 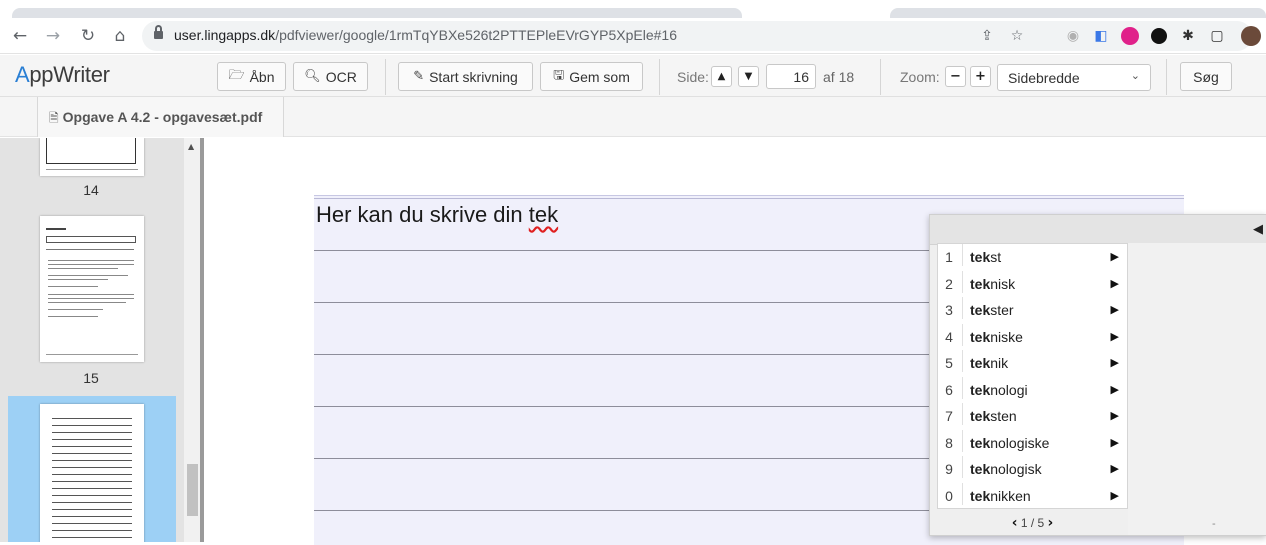 What do you see at coordinates (419, 76) in the screenshot?
I see `edit-icon: ✎` at bounding box center [419, 76].